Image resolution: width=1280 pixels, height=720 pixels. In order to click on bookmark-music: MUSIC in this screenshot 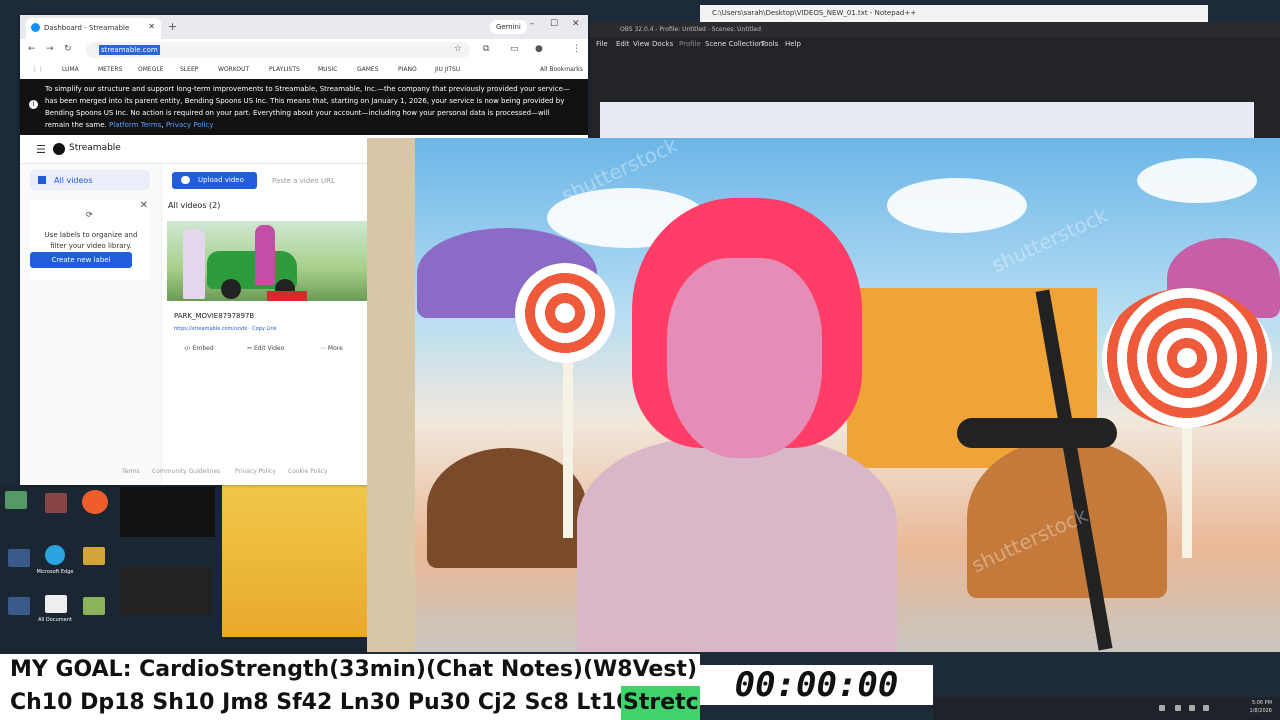, I will do `click(327, 69)`.